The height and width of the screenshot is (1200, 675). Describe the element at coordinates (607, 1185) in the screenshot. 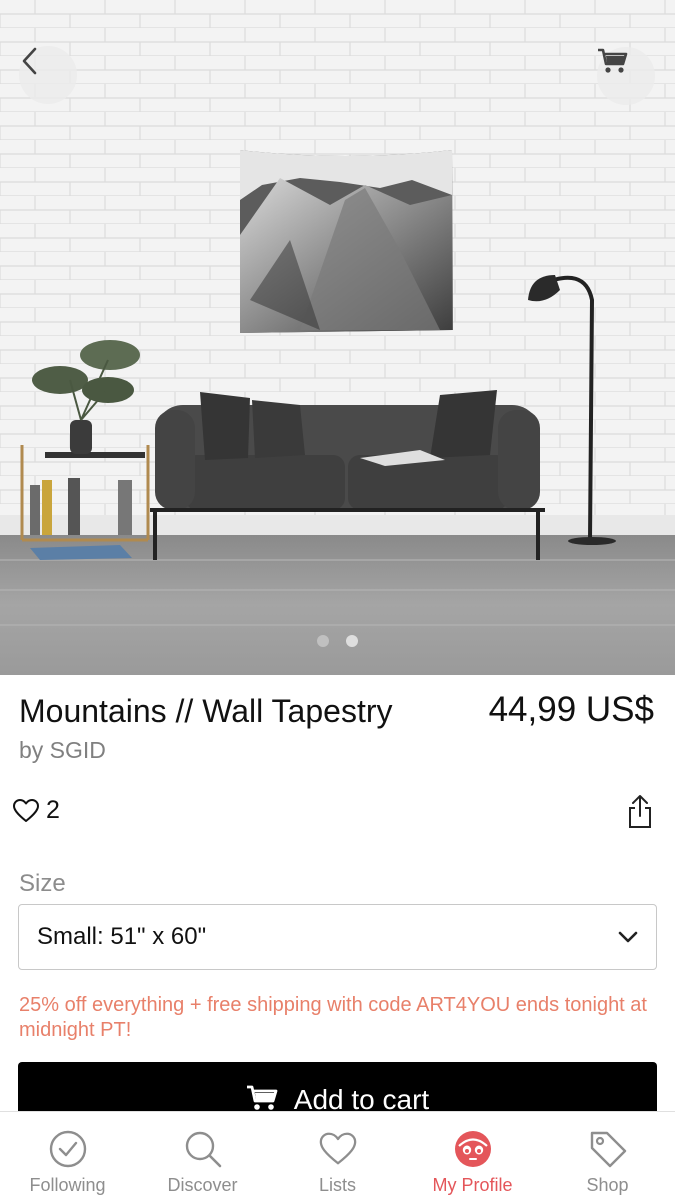

I see `tab-label: Shop` at that location.